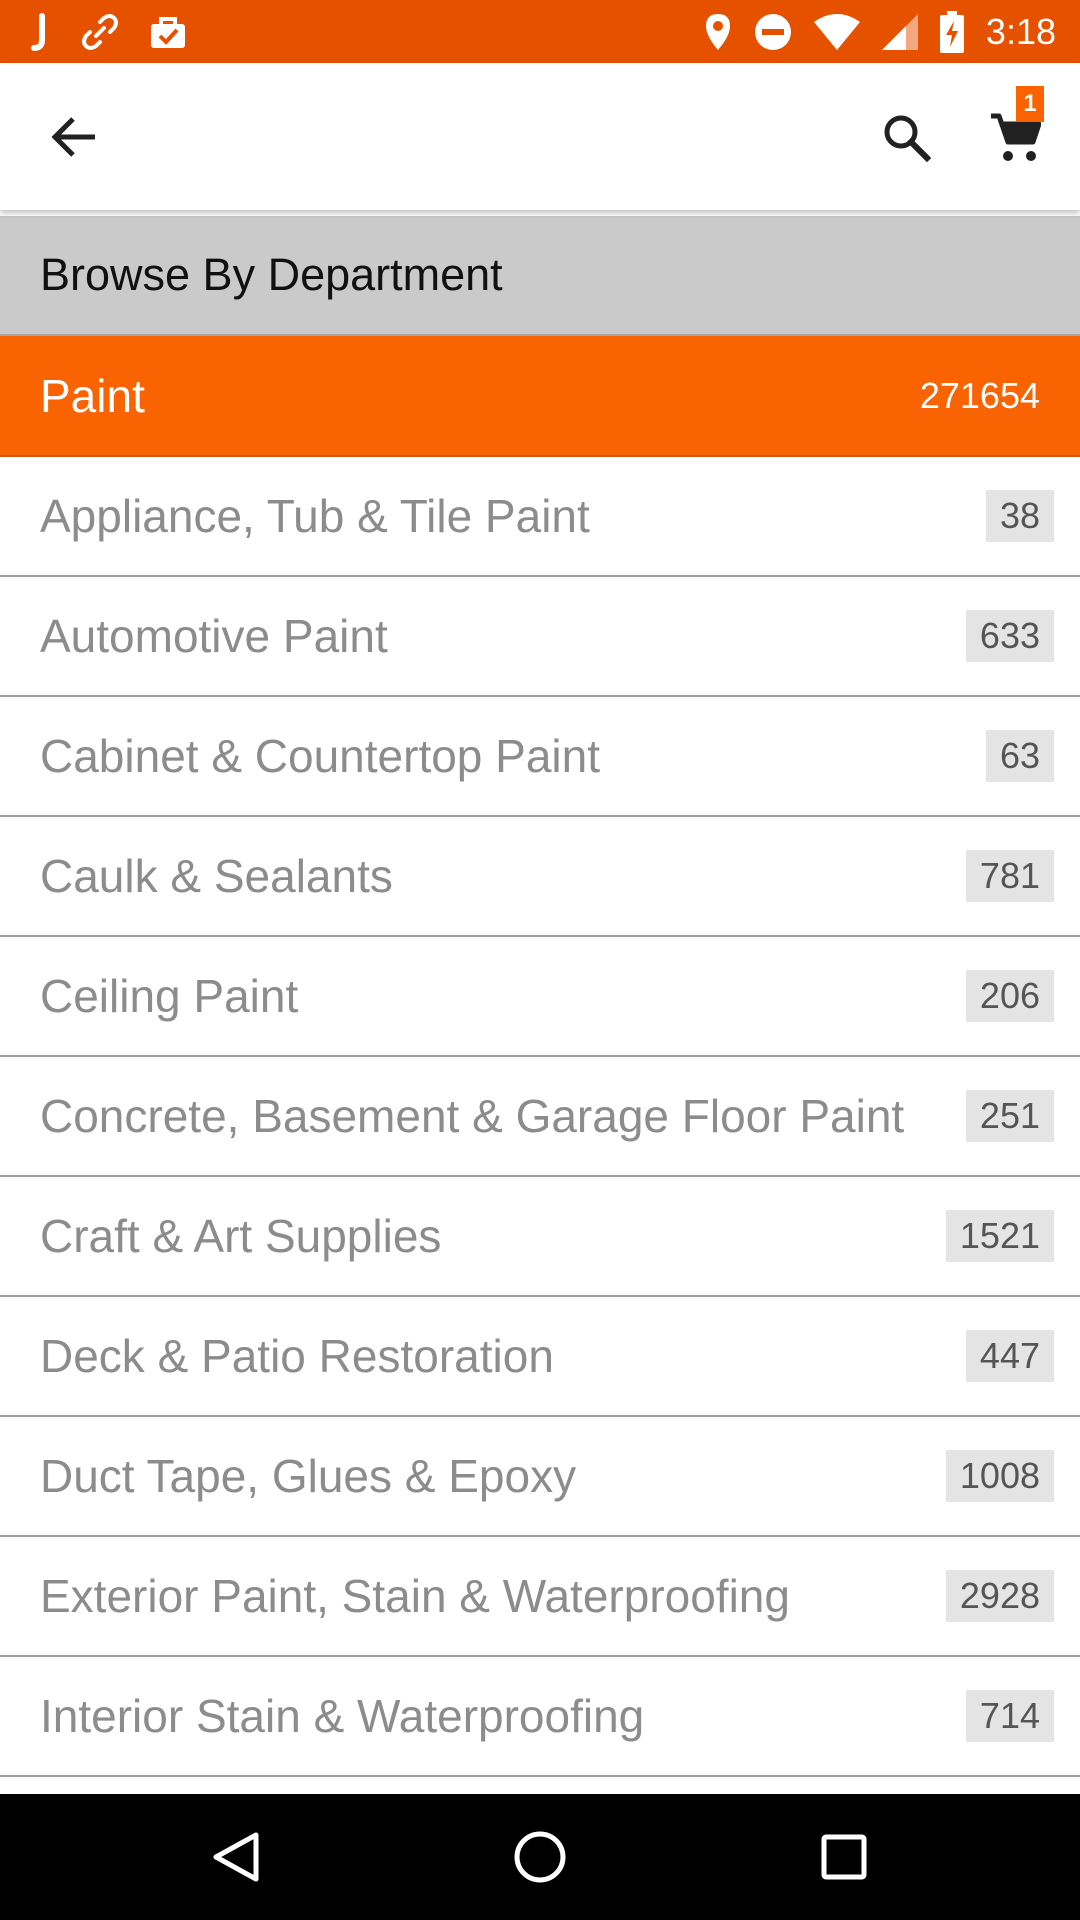  What do you see at coordinates (1009, 876) in the screenshot?
I see `subcategory-count: 781` at bounding box center [1009, 876].